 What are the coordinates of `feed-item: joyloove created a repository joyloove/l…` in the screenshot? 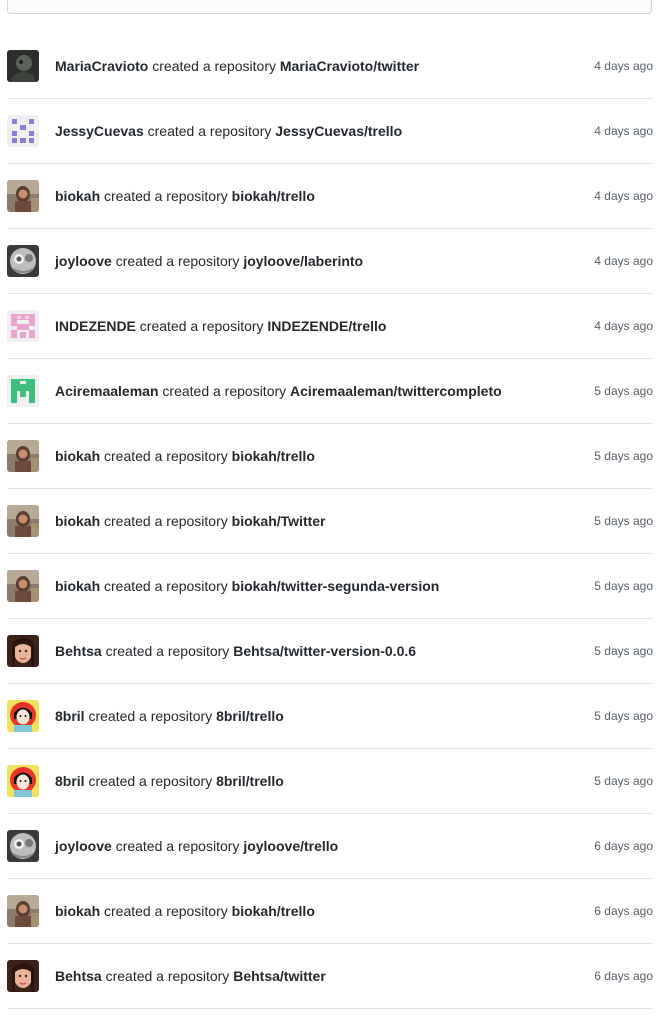 It's located at (330, 261).